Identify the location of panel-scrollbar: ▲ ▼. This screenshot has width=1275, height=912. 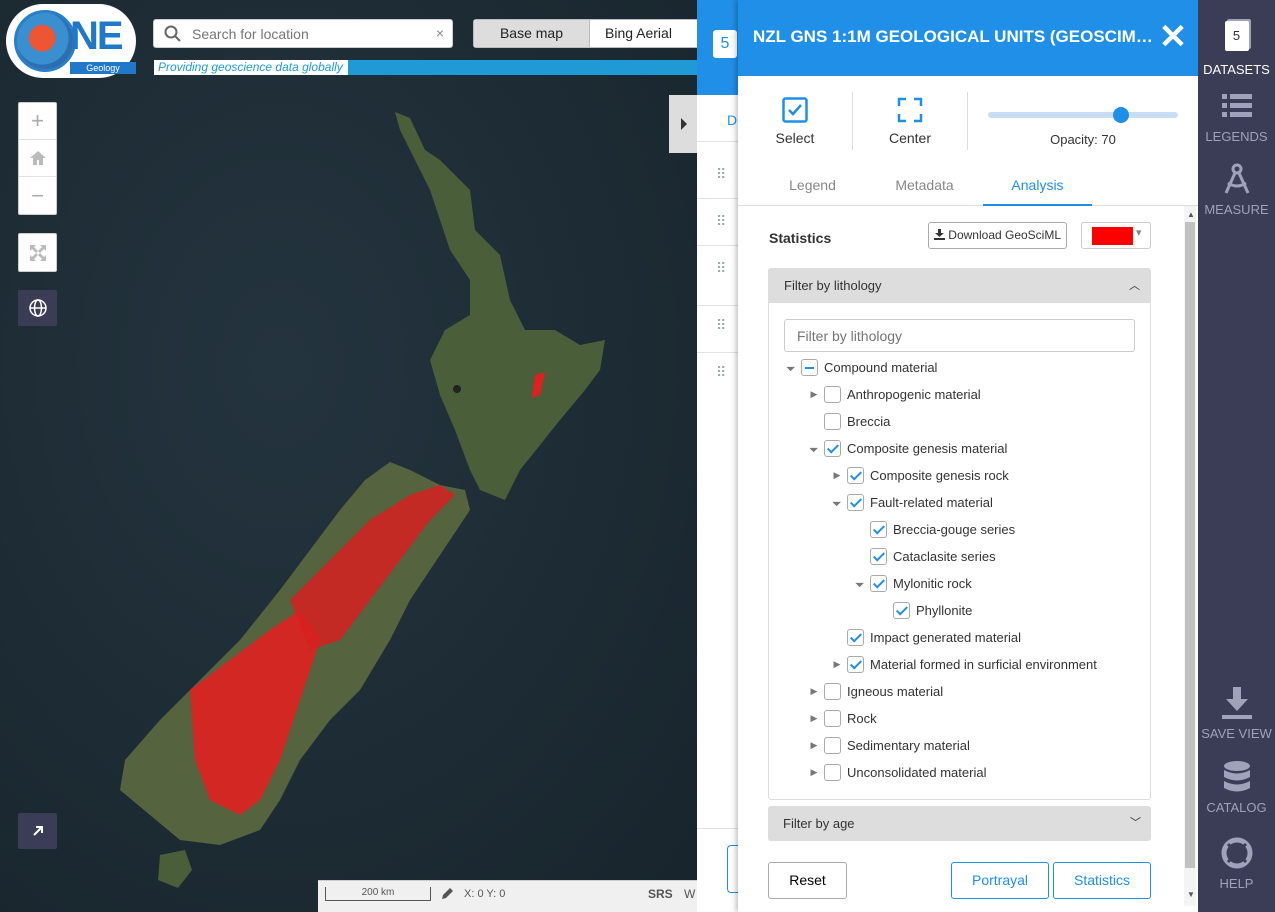
(1190, 556).